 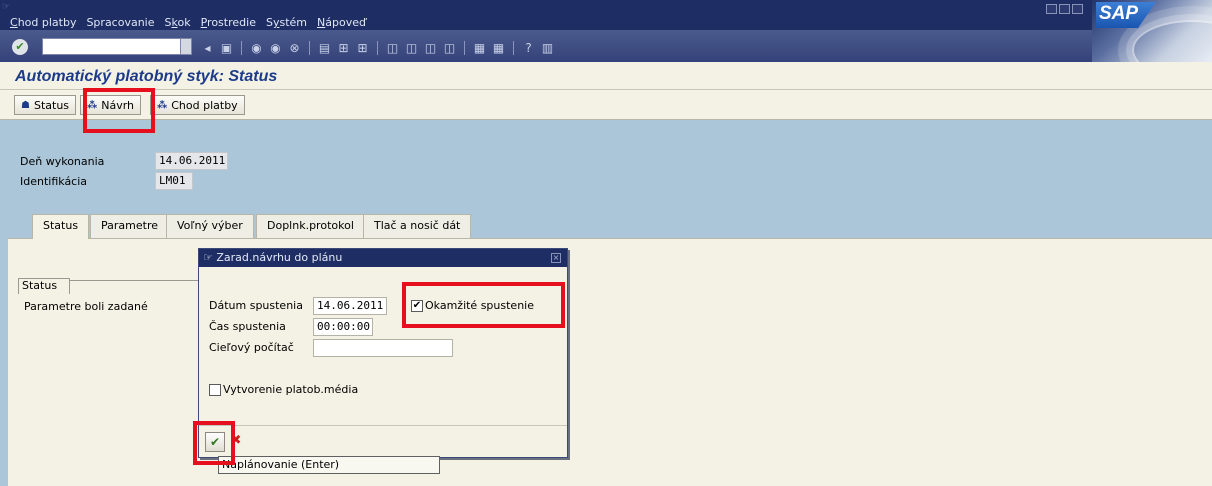 What do you see at coordinates (146, 76) in the screenshot?
I see `page-title: Automatický platobný styk: Status` at bounding box center [146, 76].